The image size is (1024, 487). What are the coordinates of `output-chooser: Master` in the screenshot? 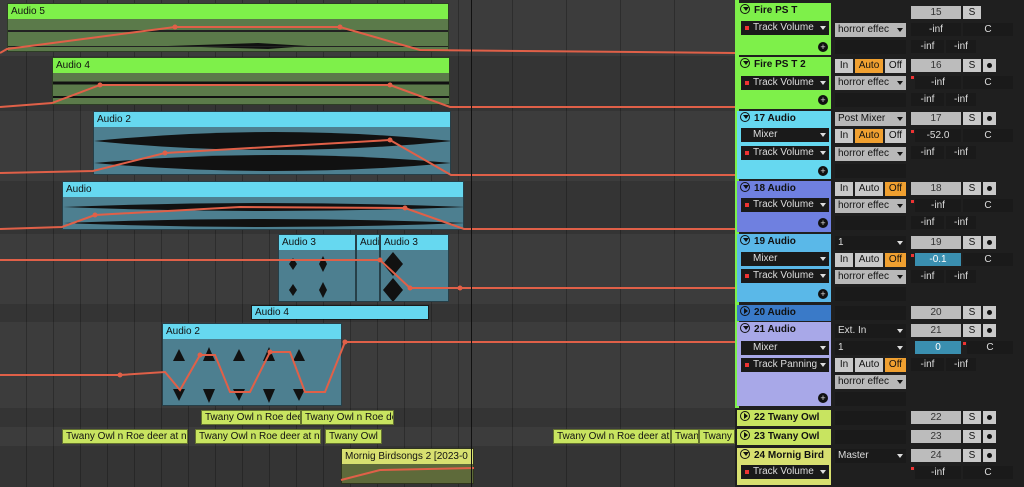 It's located at (870, 456).